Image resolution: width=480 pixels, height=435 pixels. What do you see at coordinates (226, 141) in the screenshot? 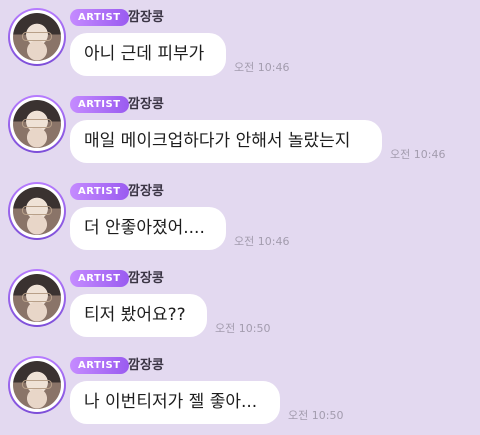
I see `message-bubble: 매일 메이크업하다가 안해서 놀랐는지` at bounding box center [226, 141].